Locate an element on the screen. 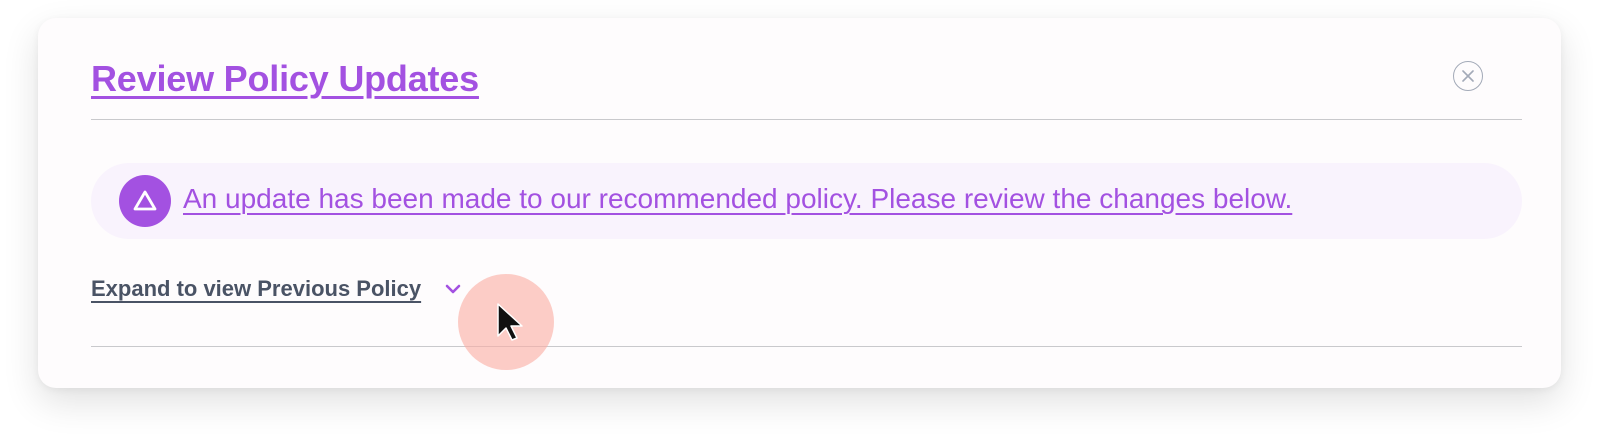 The width and height of the screenshot is (1600, 447). dialog-title: Review Policy Updates is located at coordinates (285, 79).